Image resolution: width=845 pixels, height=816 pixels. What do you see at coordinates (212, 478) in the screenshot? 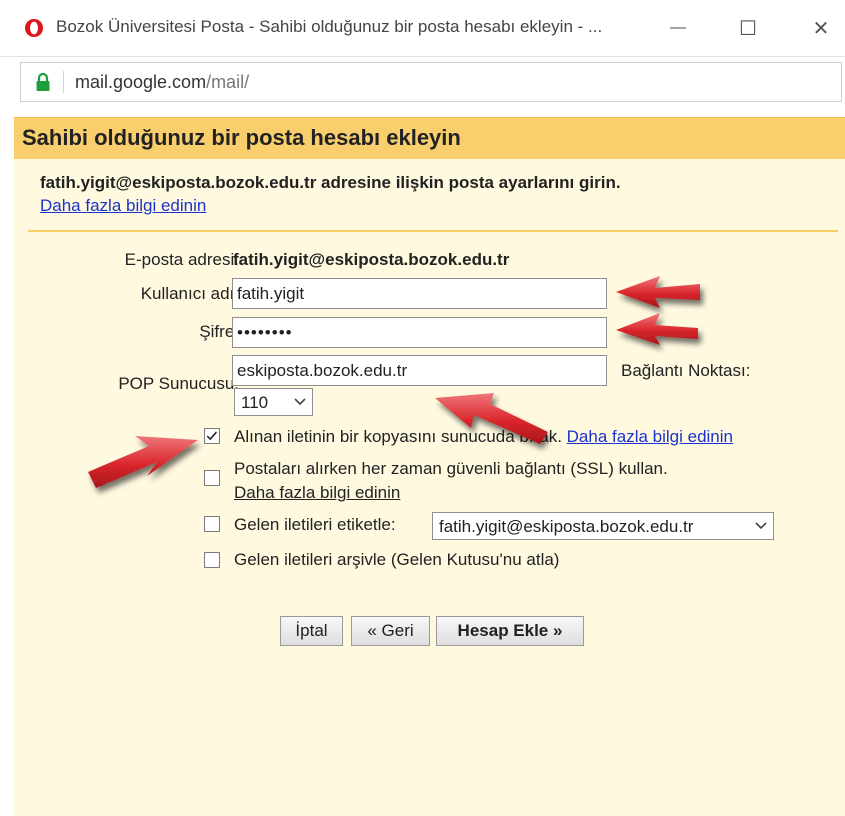
I see `ssl-checkbox` at bounding box center [212, 478].